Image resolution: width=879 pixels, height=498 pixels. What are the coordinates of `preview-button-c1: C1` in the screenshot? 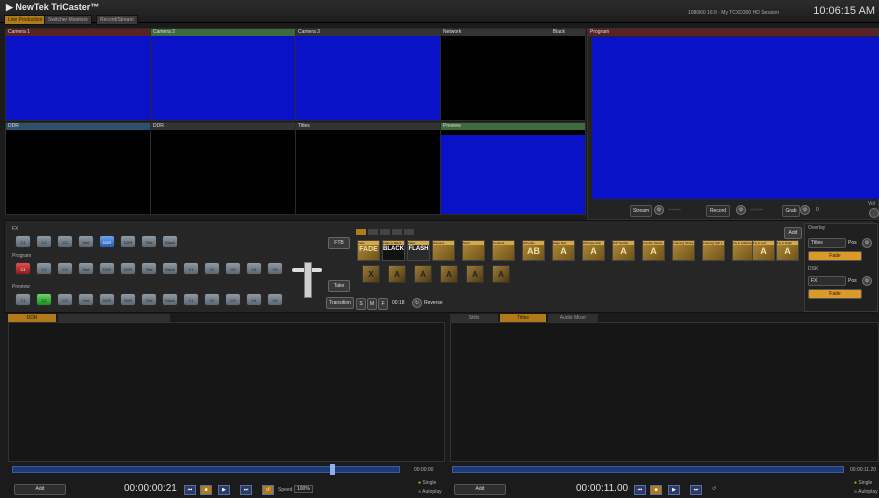 It's located at (23, 299).